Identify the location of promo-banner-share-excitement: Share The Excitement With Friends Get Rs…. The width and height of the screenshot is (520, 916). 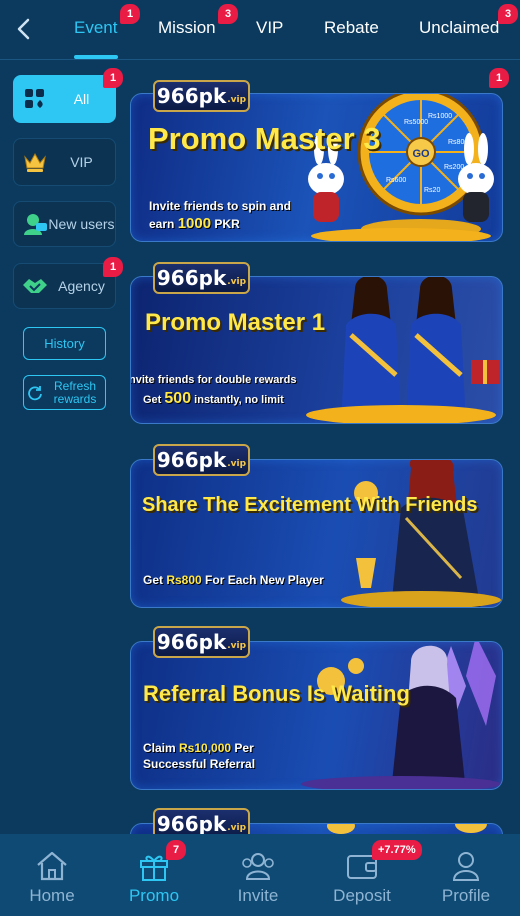
(316, 533).